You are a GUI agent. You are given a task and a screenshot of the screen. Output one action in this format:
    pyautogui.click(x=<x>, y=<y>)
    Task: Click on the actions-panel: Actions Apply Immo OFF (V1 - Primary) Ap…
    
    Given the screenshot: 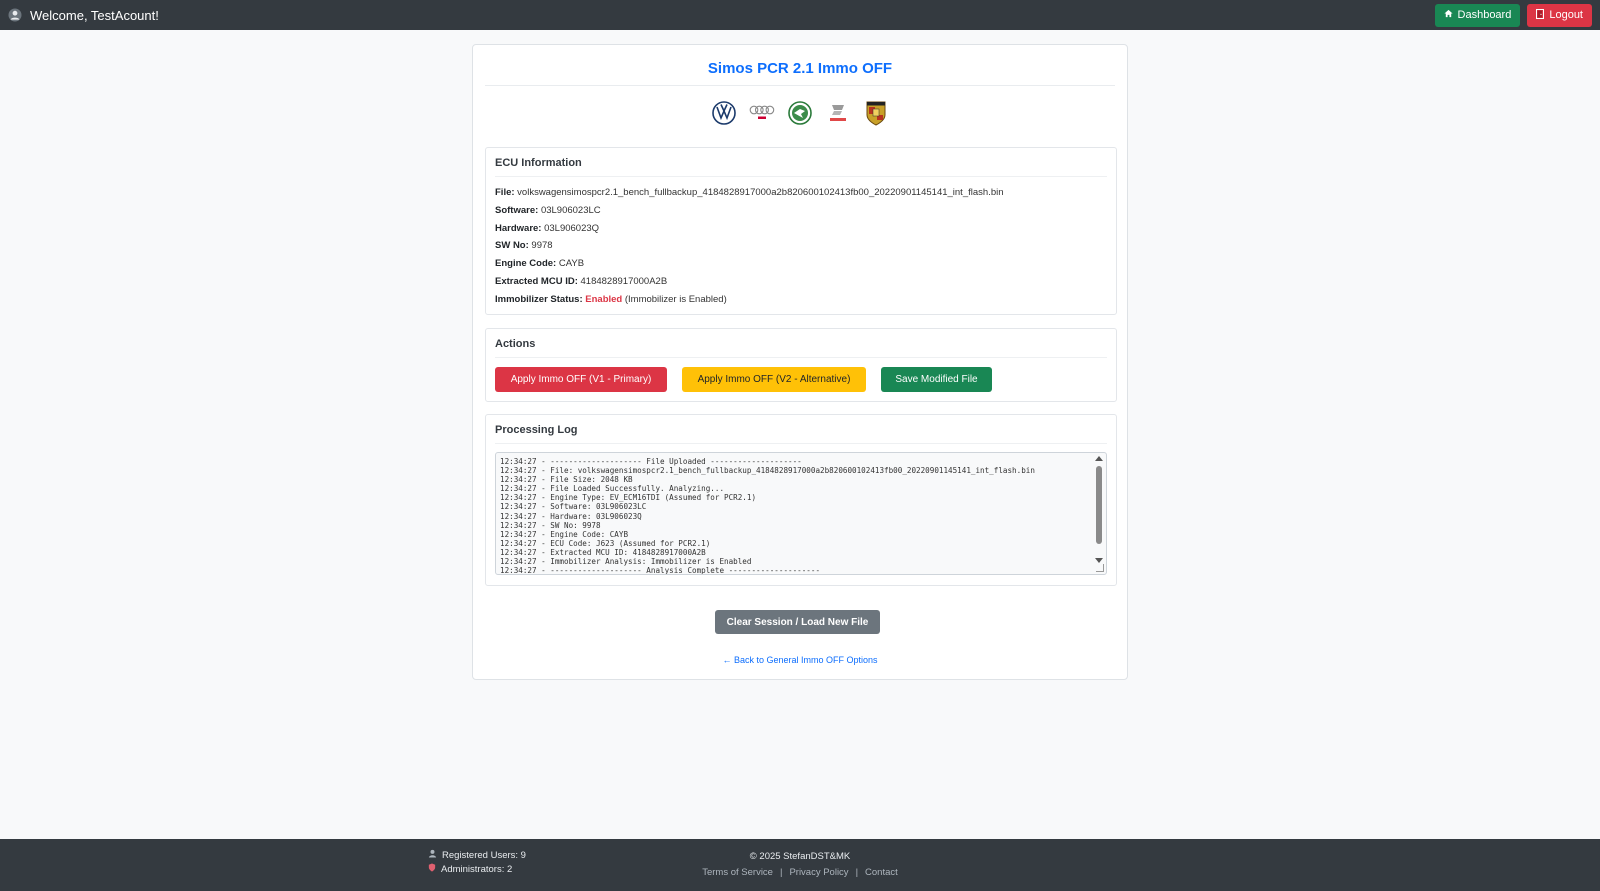 What is the action you would take?
    pyautogui.click(x=801, y=365)
    